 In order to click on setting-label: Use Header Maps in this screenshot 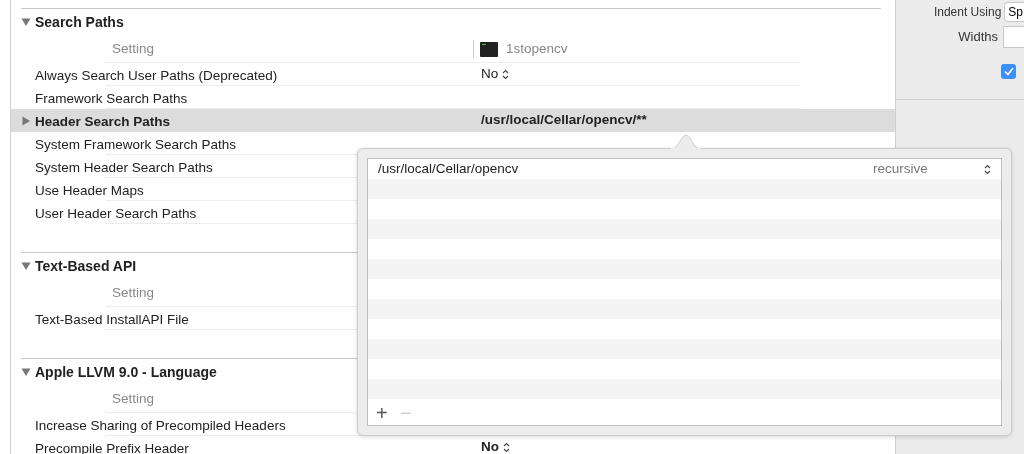, I will do `click(89, 190)`.